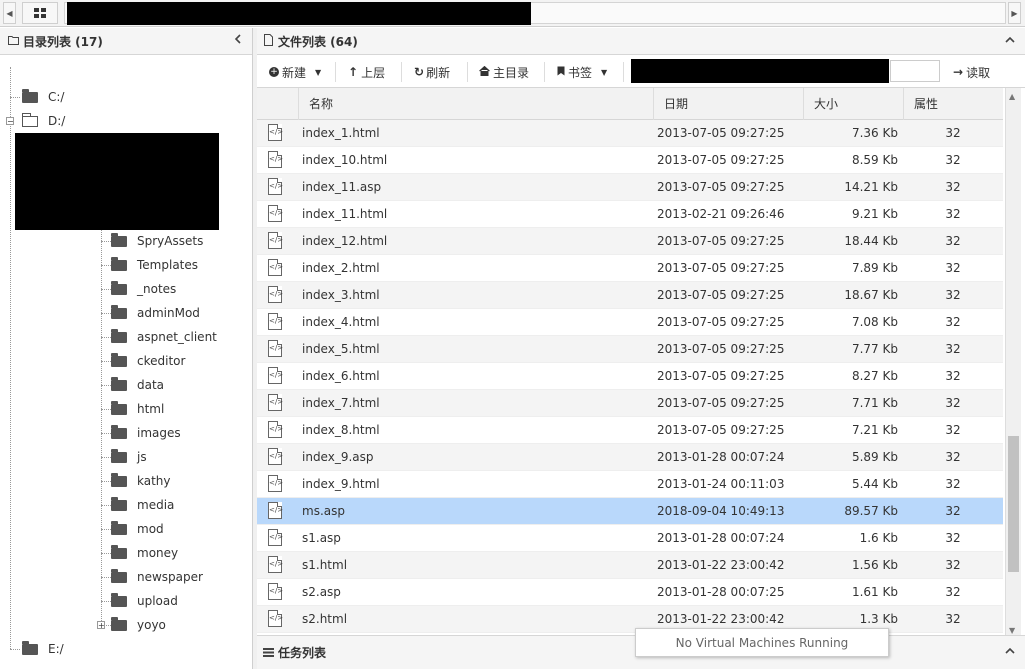 The width and height of the screenshot is (1025, 669). I want to click on tree-folder-item: yoyo, so click(138, 625).